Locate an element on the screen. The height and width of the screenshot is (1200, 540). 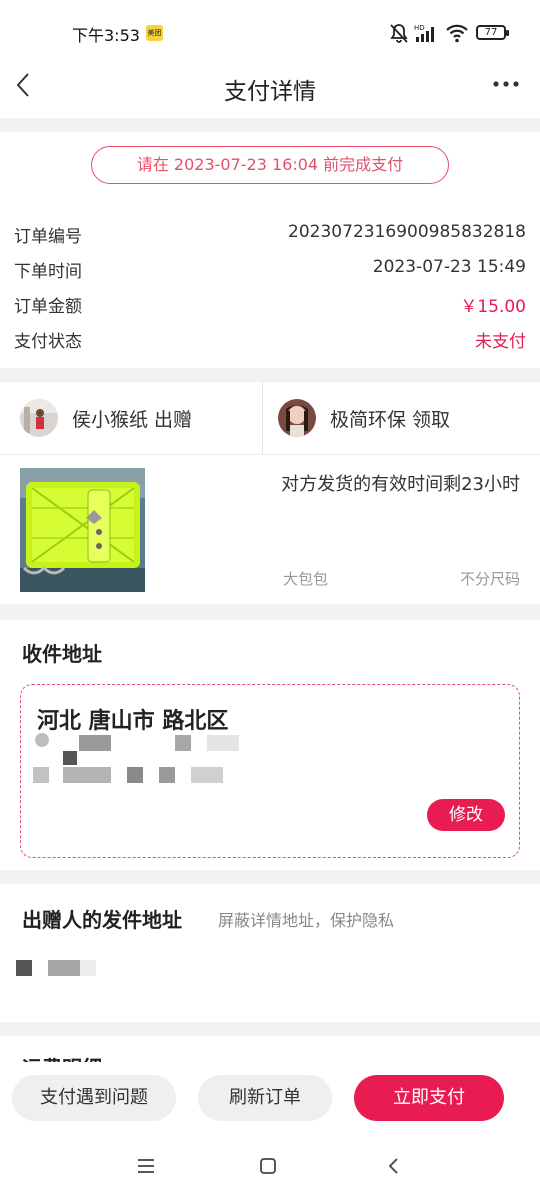
product-image is located at coordinates (82, 530).